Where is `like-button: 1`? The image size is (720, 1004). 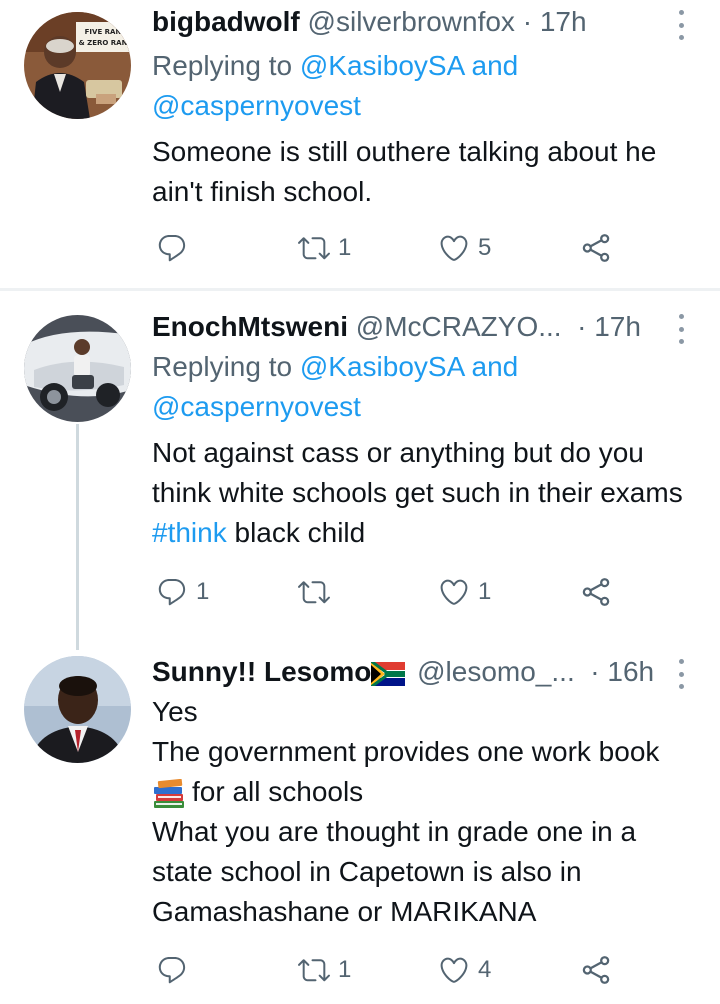
like-button: 1 is located at coordinates (464, 592).